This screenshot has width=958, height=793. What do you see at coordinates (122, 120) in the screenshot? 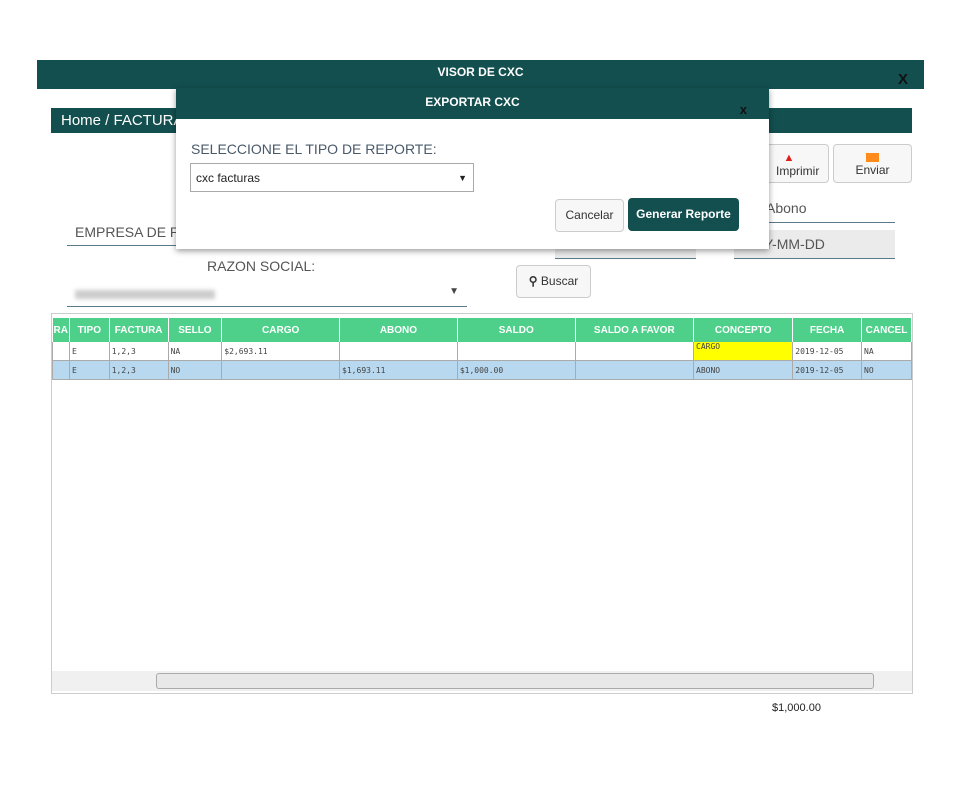
I see `breadcrumb-text: Home / FACTURA` at bounding box center [122, 120].